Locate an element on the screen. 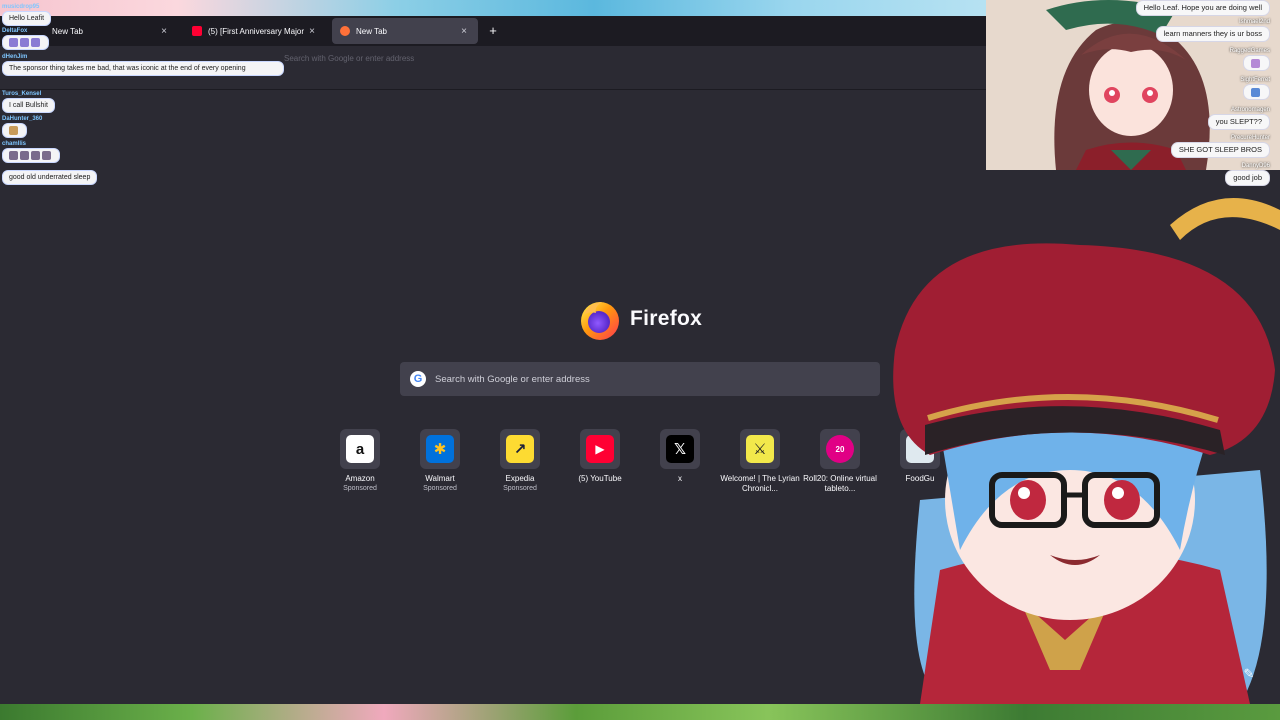 The width and height of the screenshot is (1280, 720). chat-text: SHE GOT SLEEP BROS is located at coordinates (1220, 150).